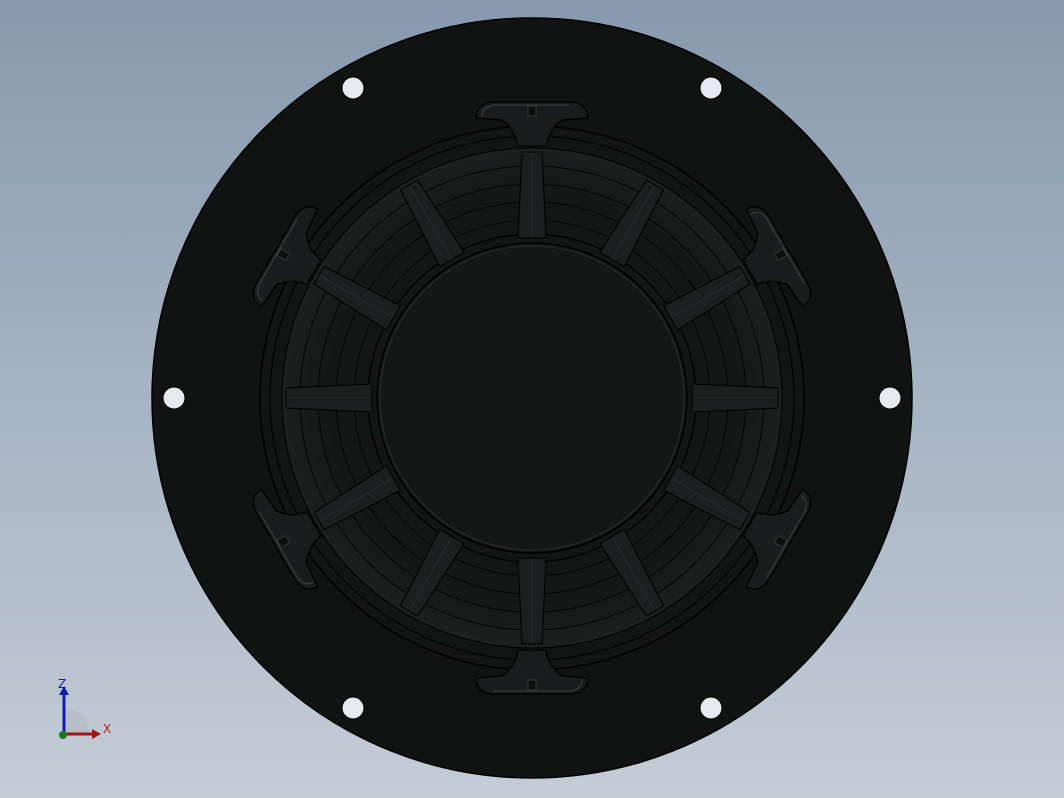  What do you see at coordinates (63, 735) in the screenshot?
I see `triad-y-axis-dot` at bounding box center [63, 735].